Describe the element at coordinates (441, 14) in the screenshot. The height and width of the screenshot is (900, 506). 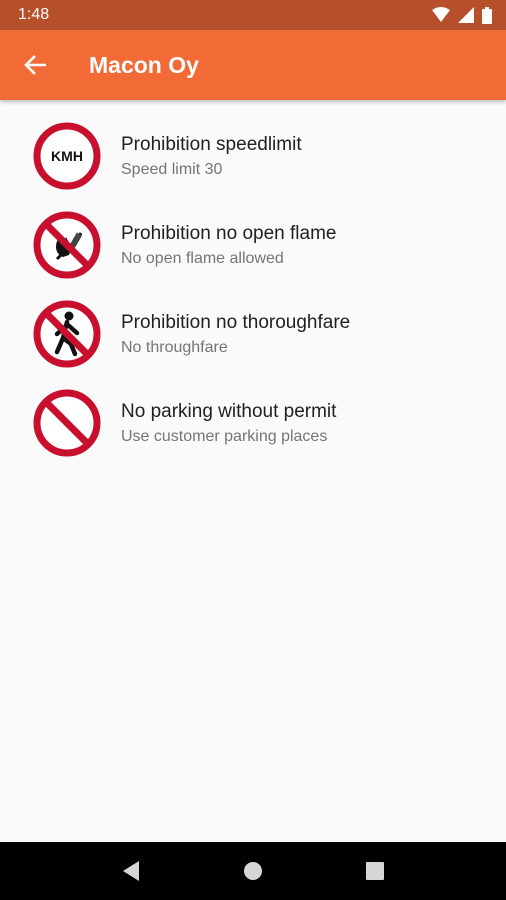
I see `wifi-icon` at that location.